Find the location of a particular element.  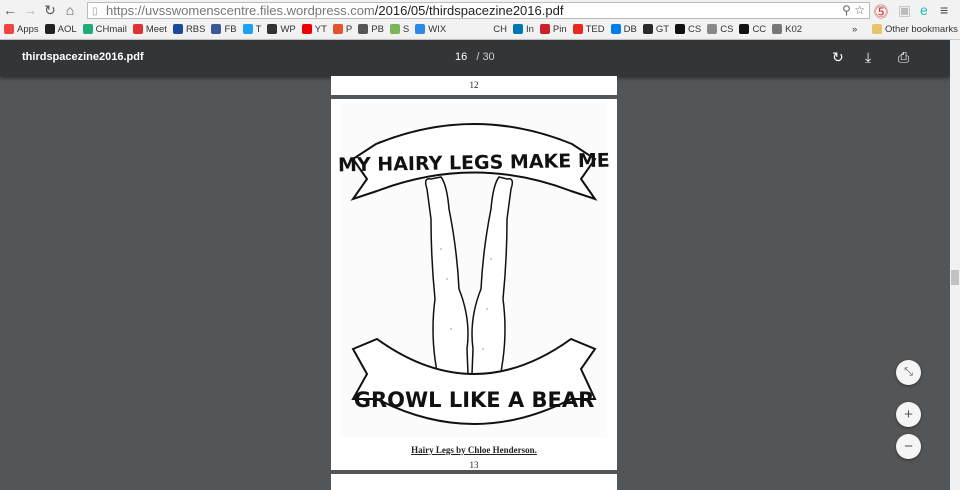

bookmark-item: TED is located at coordinates (588, 29).